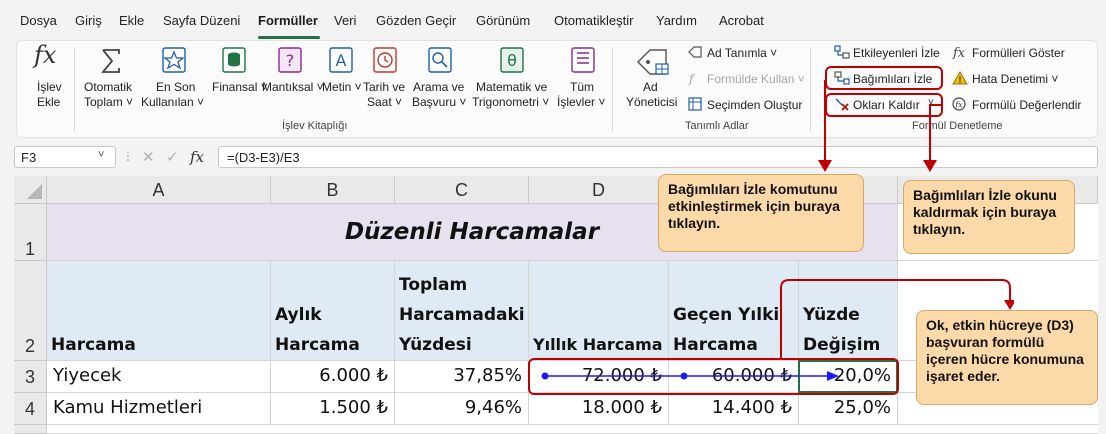  I want to click on column-header-a: A, so click(159, 190).